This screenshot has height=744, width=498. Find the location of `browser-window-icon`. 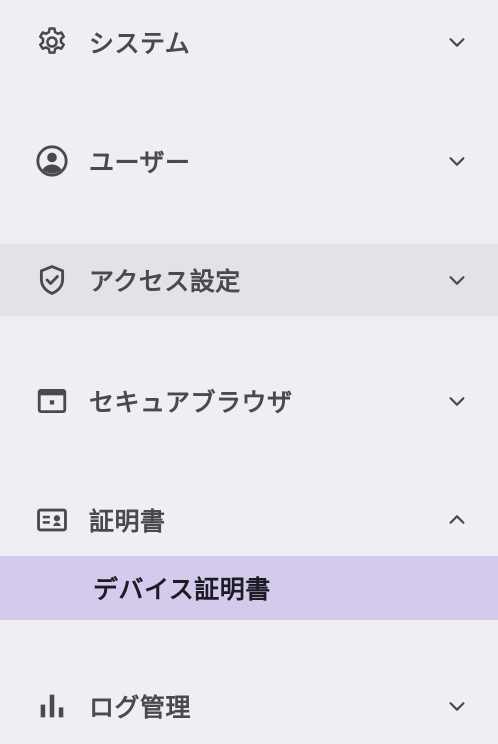

browser-window-icon is located at coordinates (52, 401).